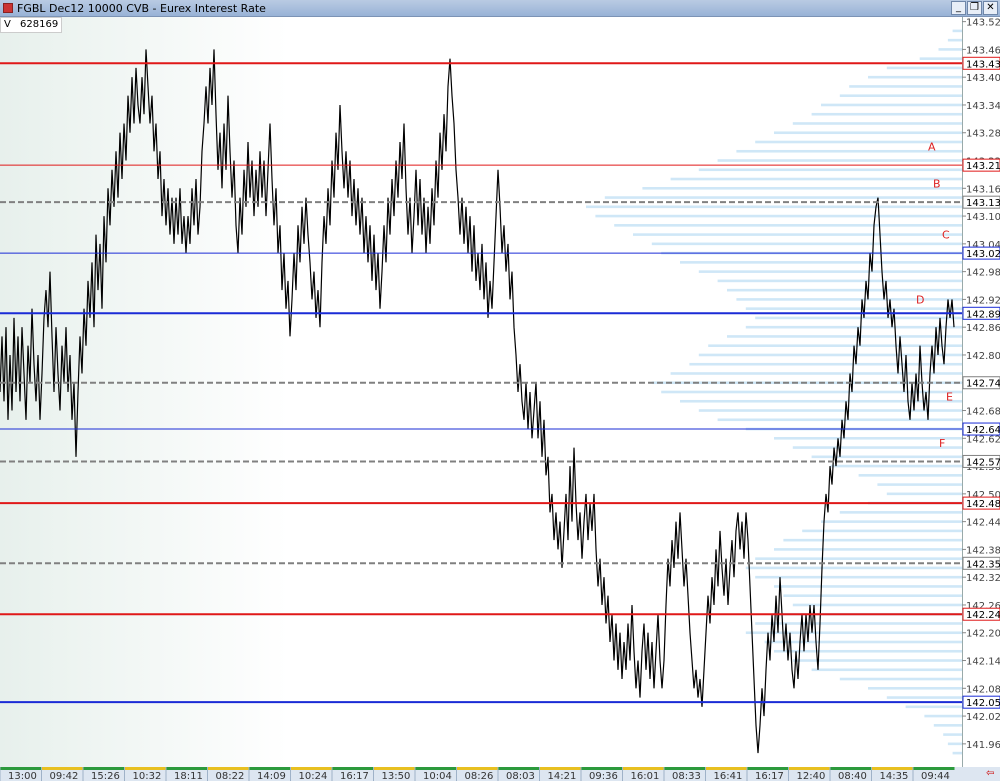 The width and height of the screenshot is (1000, 781). What do you see at coordinates (983, 189) in the screenshot?
I see `y-tick-label: 143.16` at bounding box center [983, 189].